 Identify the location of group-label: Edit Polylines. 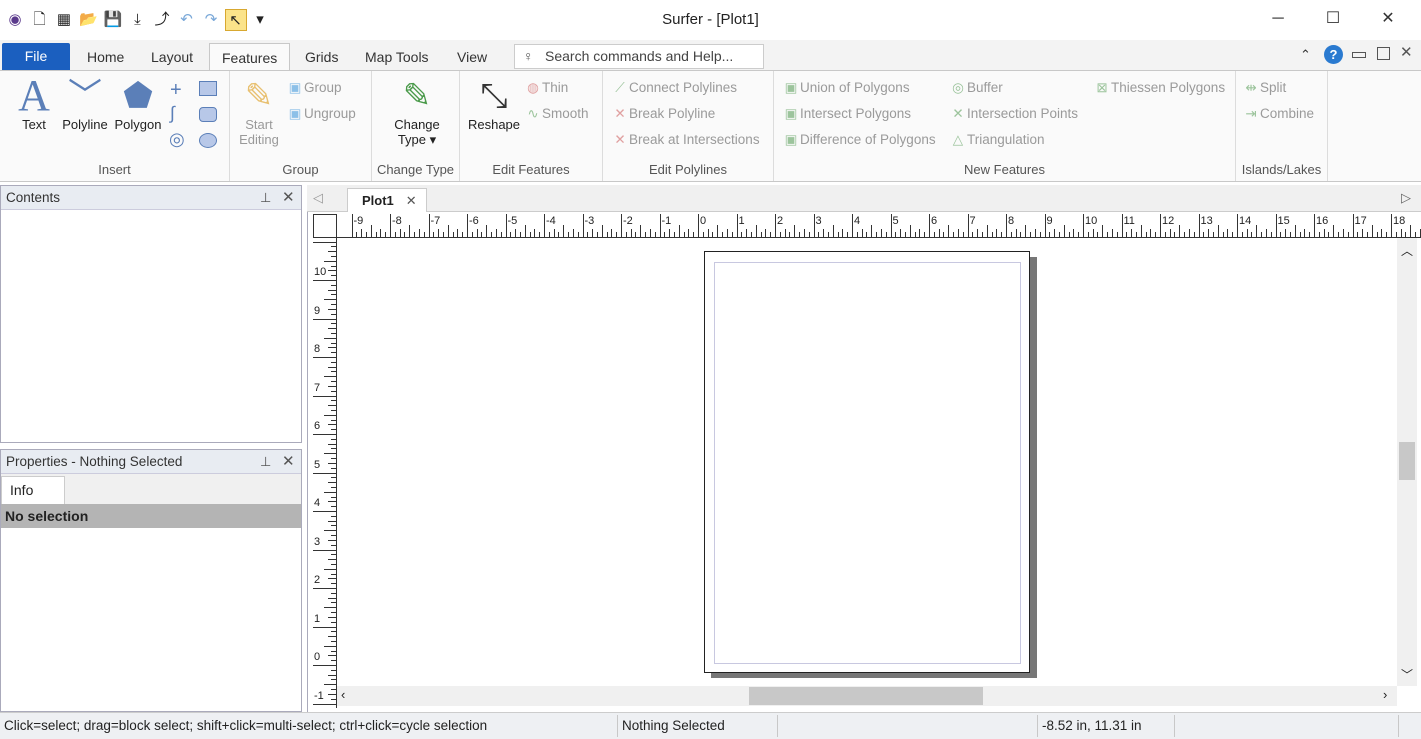
(688, 169).